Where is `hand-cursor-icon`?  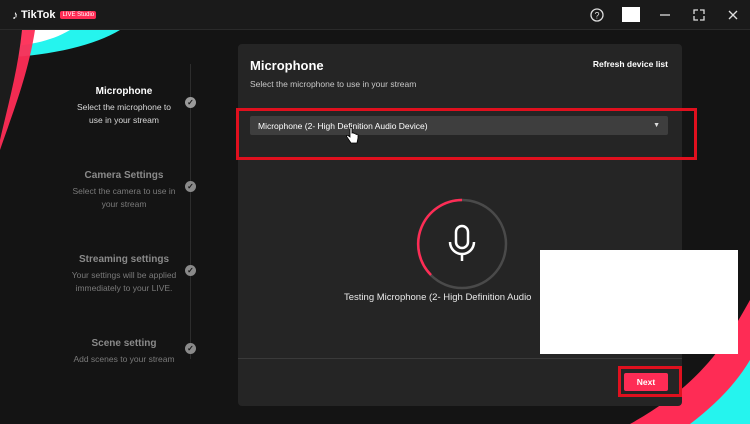
hand-cursor-icon is located at coordinates (352, 135).